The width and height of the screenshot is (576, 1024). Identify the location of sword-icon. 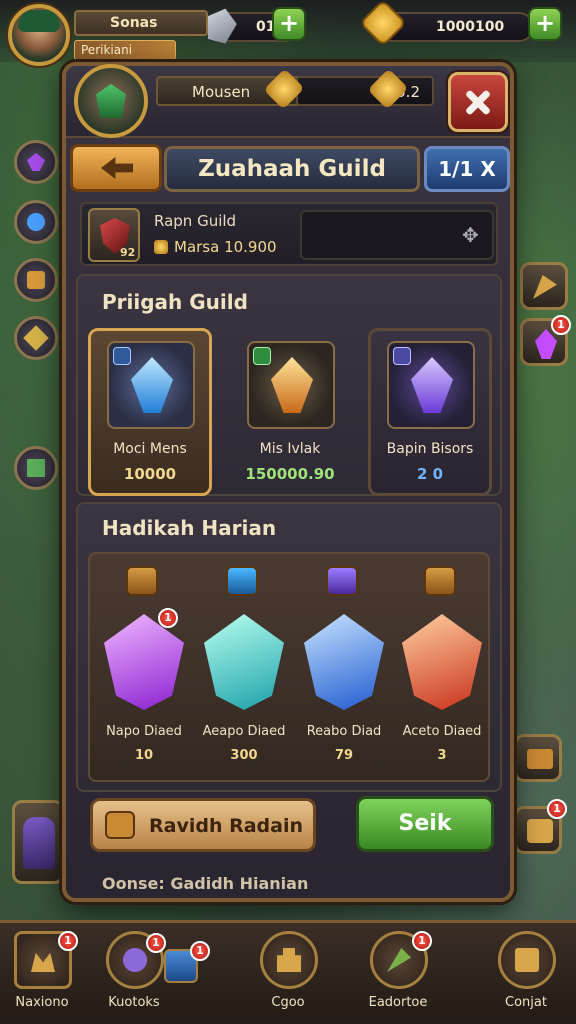
(36, 338).